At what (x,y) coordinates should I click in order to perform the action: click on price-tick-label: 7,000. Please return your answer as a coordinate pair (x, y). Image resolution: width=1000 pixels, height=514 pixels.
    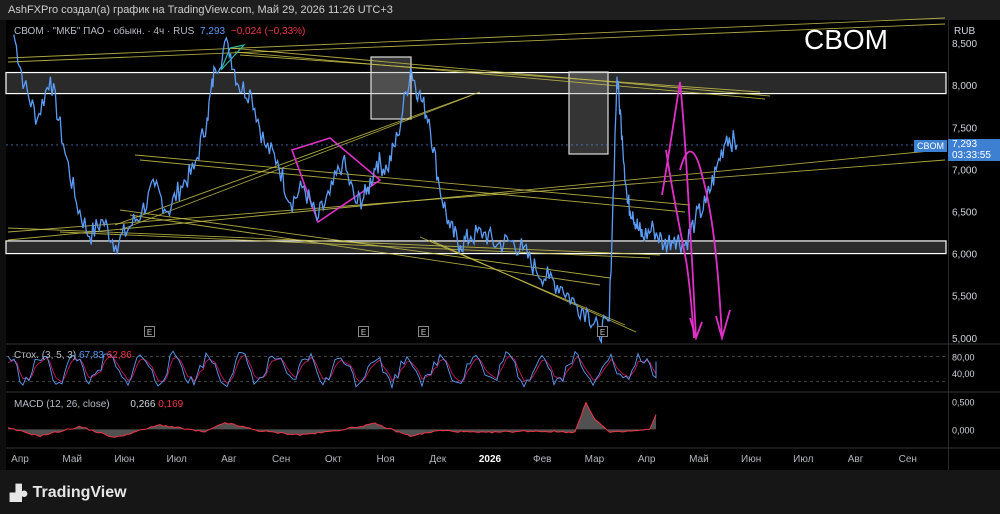
    Looking at the image, I should click on (964, 170).